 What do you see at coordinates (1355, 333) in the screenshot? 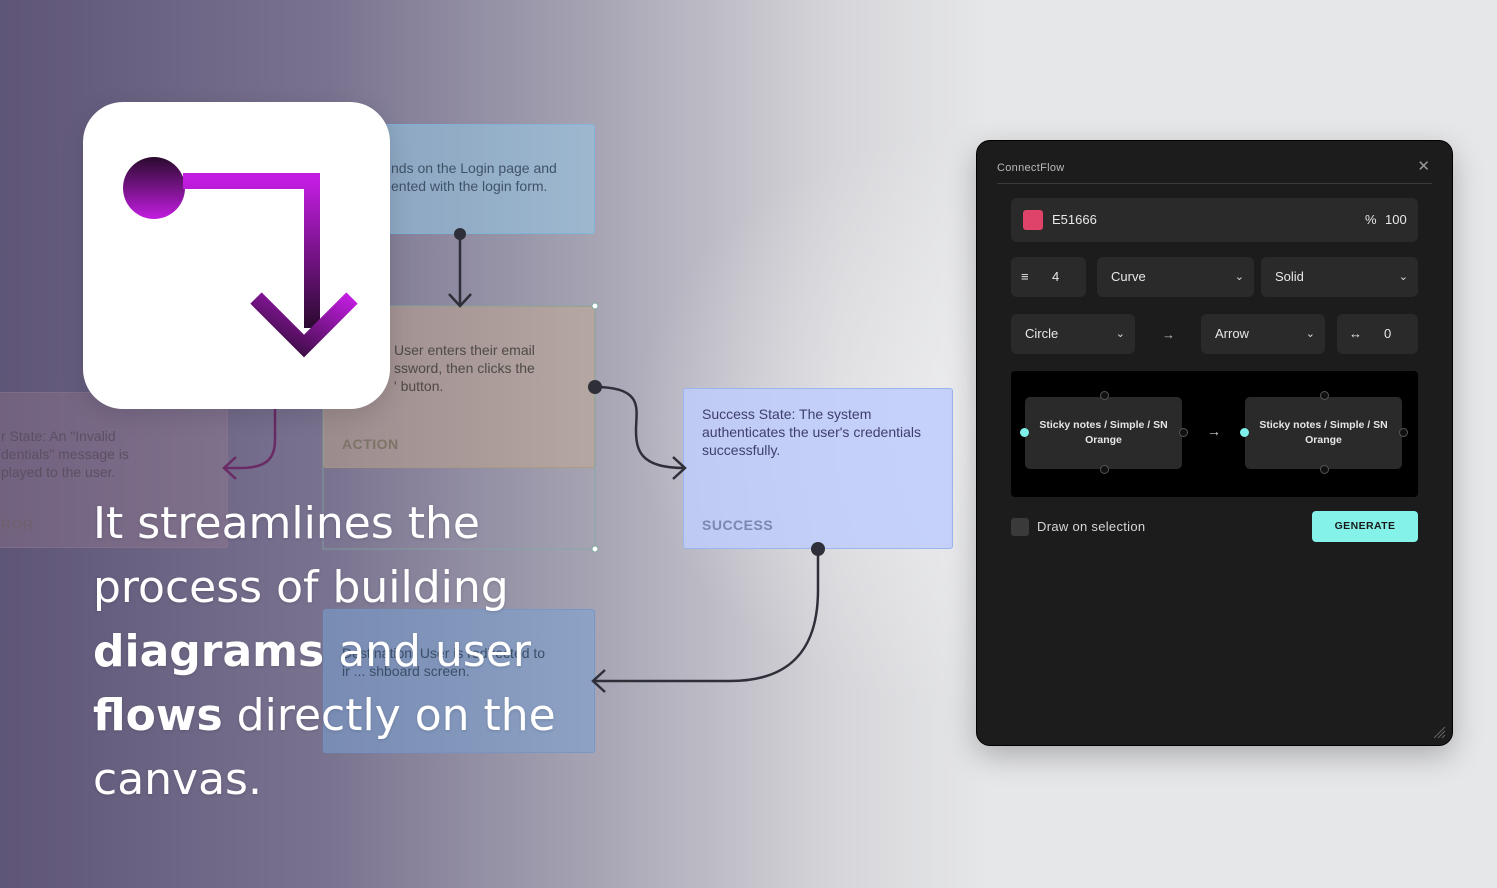
I see `offset-icon: ↔` at bounding box center [1355, 333].